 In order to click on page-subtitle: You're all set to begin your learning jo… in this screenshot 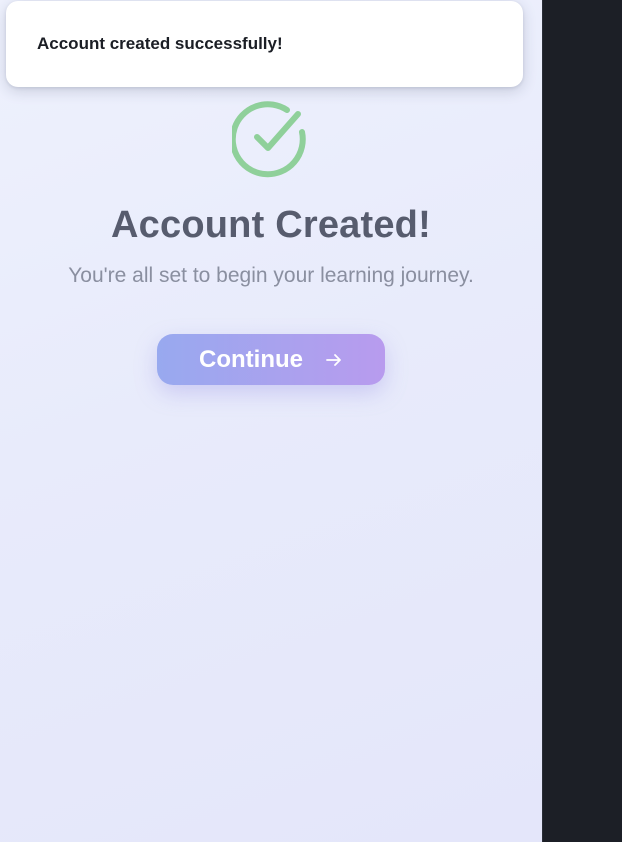, I will do `click(271, 275)`.